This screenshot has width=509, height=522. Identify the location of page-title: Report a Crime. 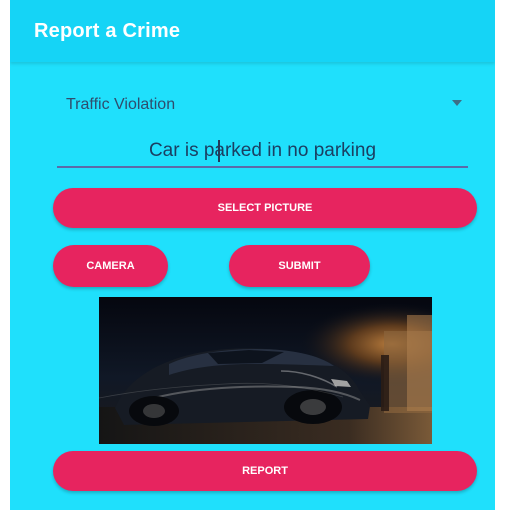
(107, 31).